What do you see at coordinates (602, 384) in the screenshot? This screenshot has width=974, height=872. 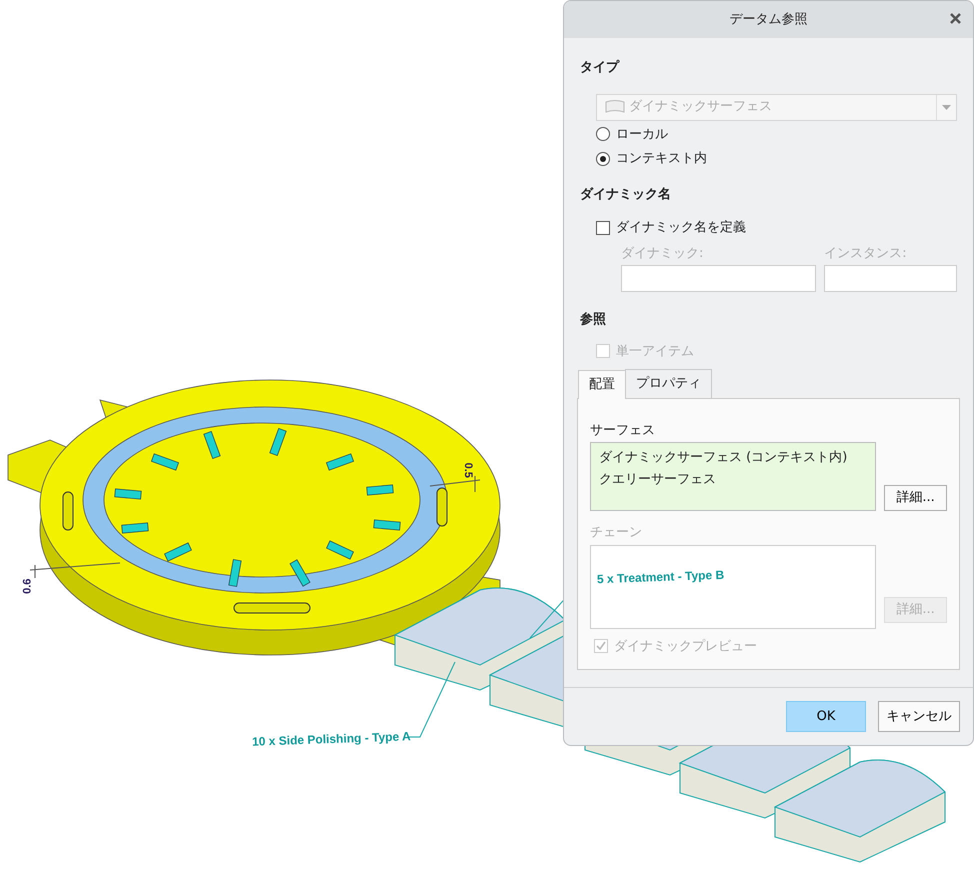 I see `tab: 配置` at bounding box center [602, 384].